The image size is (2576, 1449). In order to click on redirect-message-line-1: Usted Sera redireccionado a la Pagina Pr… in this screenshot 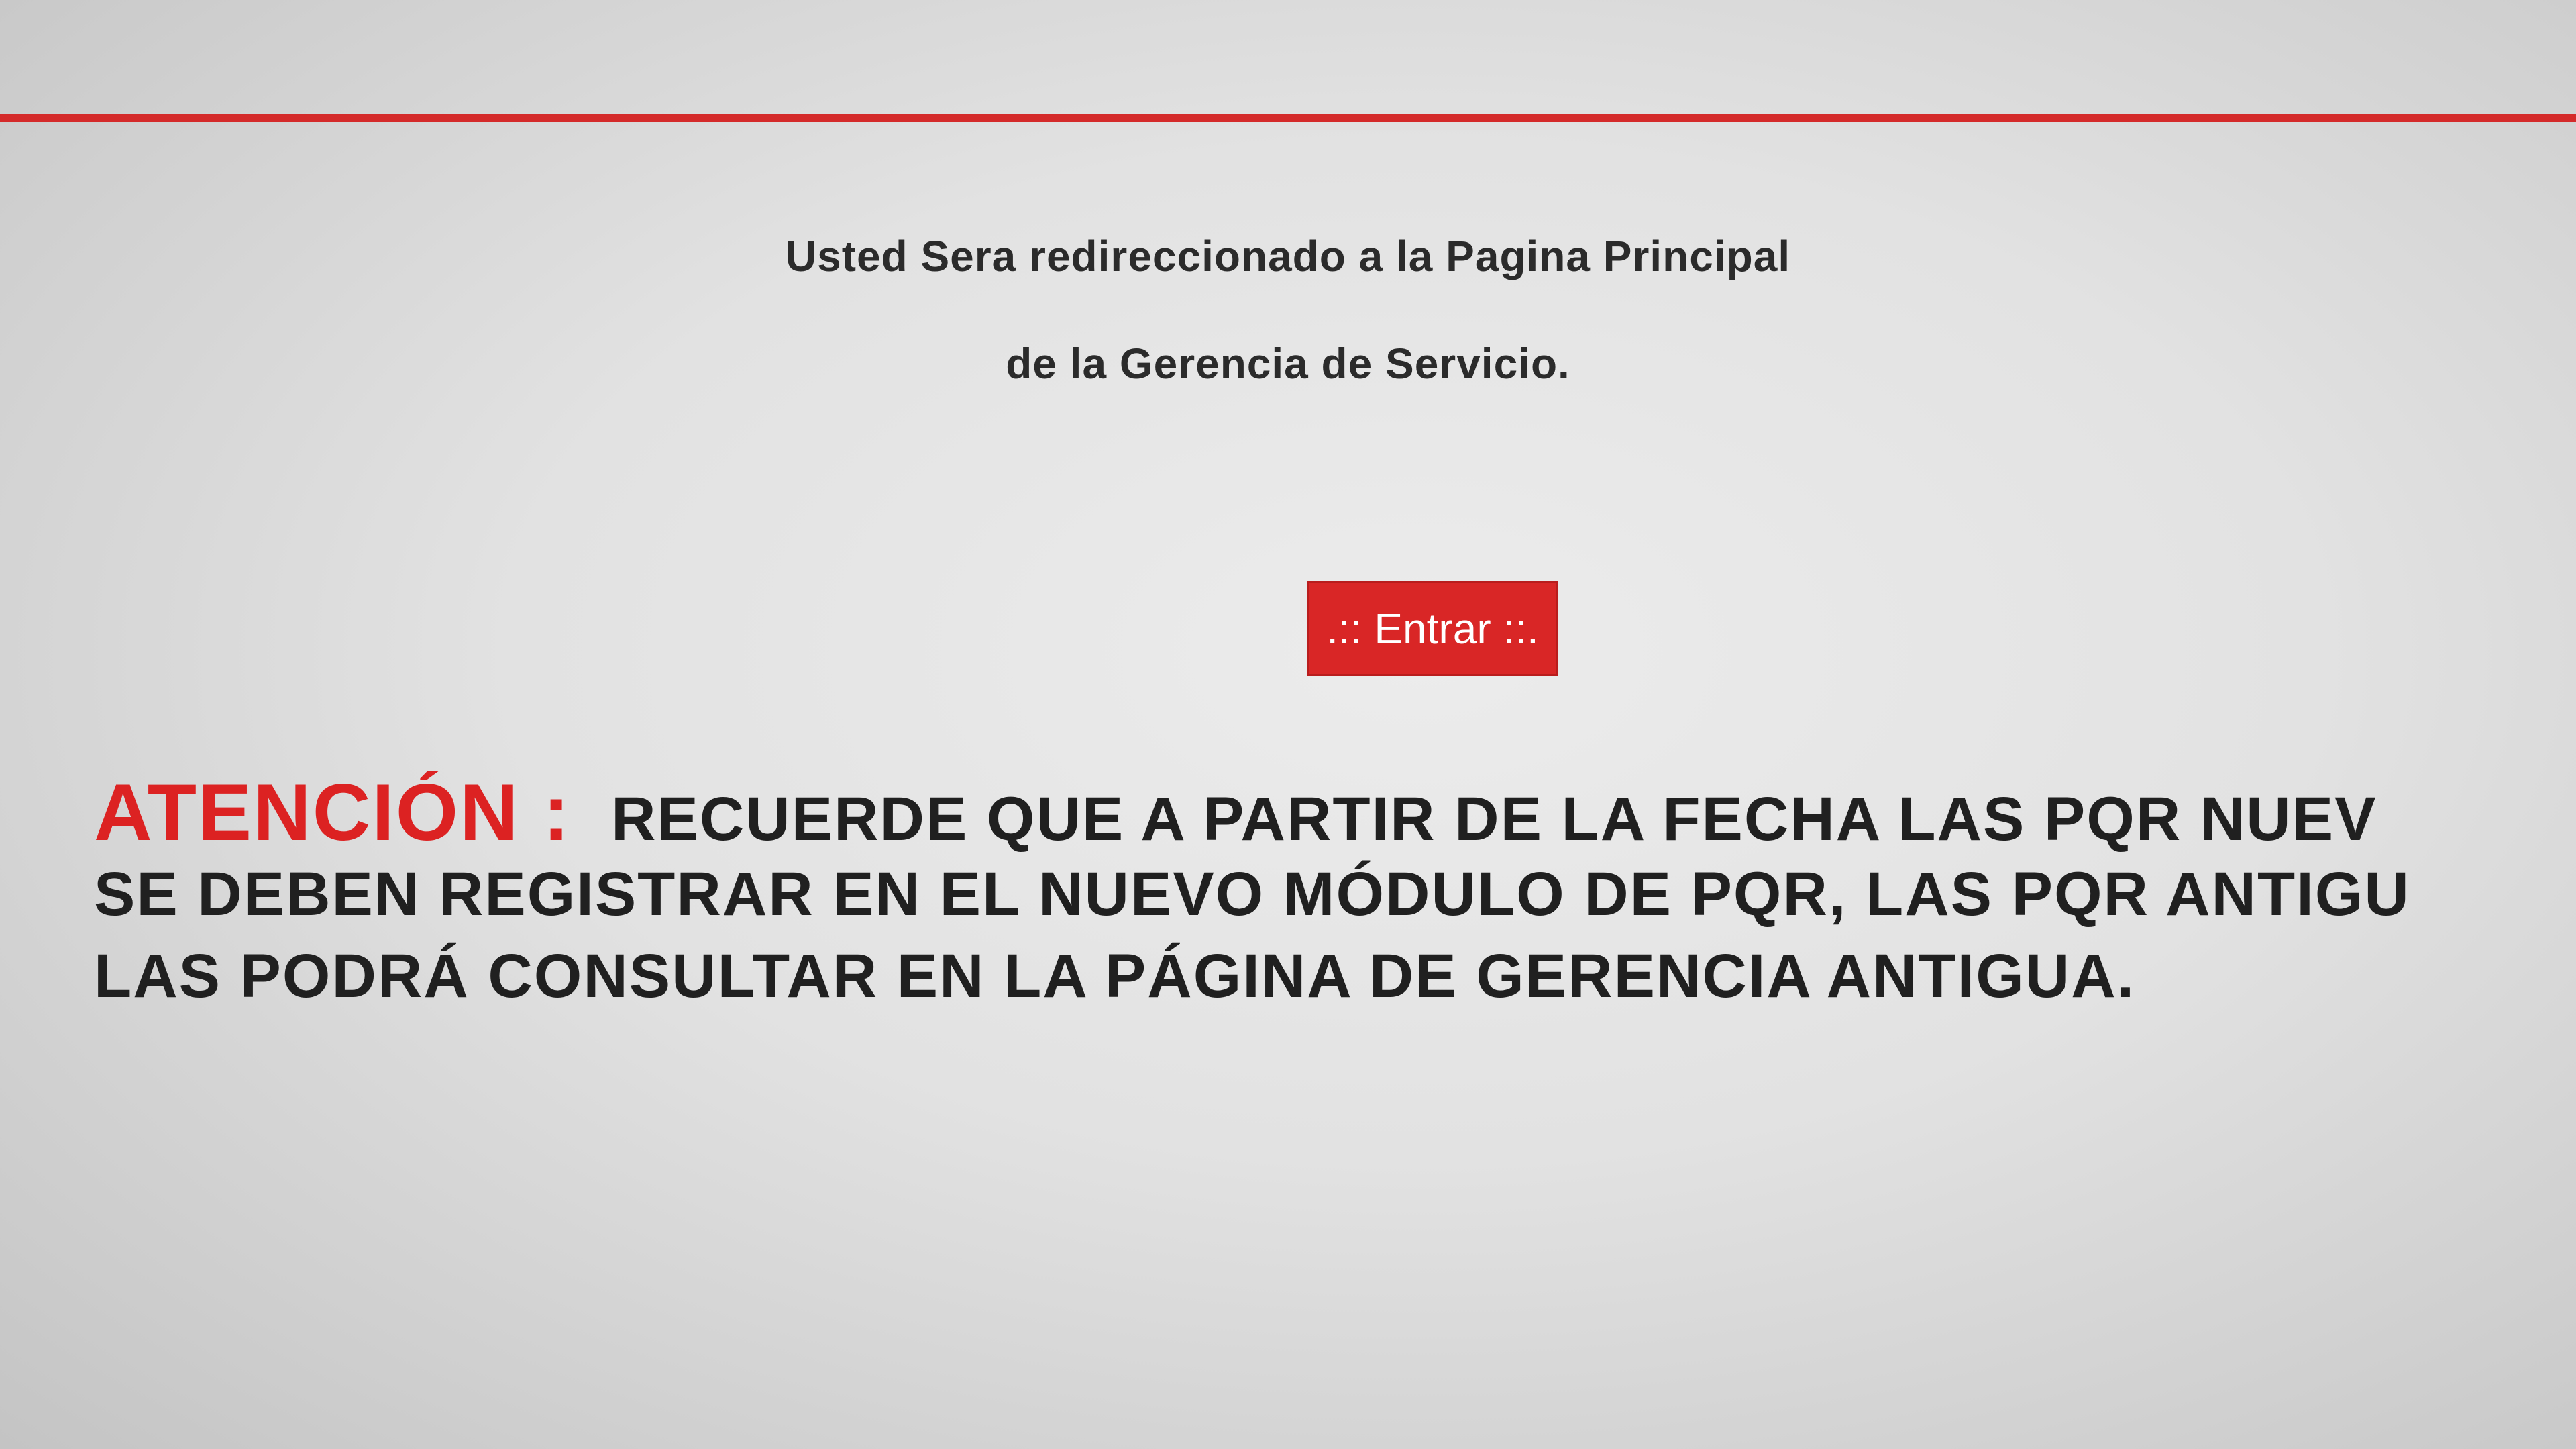, I will do `click(1288, 256)`.